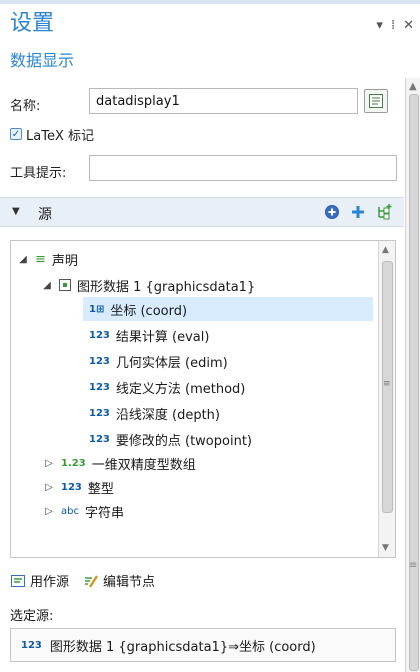  Describe the element at coordinates (47, 259) in the screenshot. I see `tree-root: ◢ ≡ 声明` at that location.